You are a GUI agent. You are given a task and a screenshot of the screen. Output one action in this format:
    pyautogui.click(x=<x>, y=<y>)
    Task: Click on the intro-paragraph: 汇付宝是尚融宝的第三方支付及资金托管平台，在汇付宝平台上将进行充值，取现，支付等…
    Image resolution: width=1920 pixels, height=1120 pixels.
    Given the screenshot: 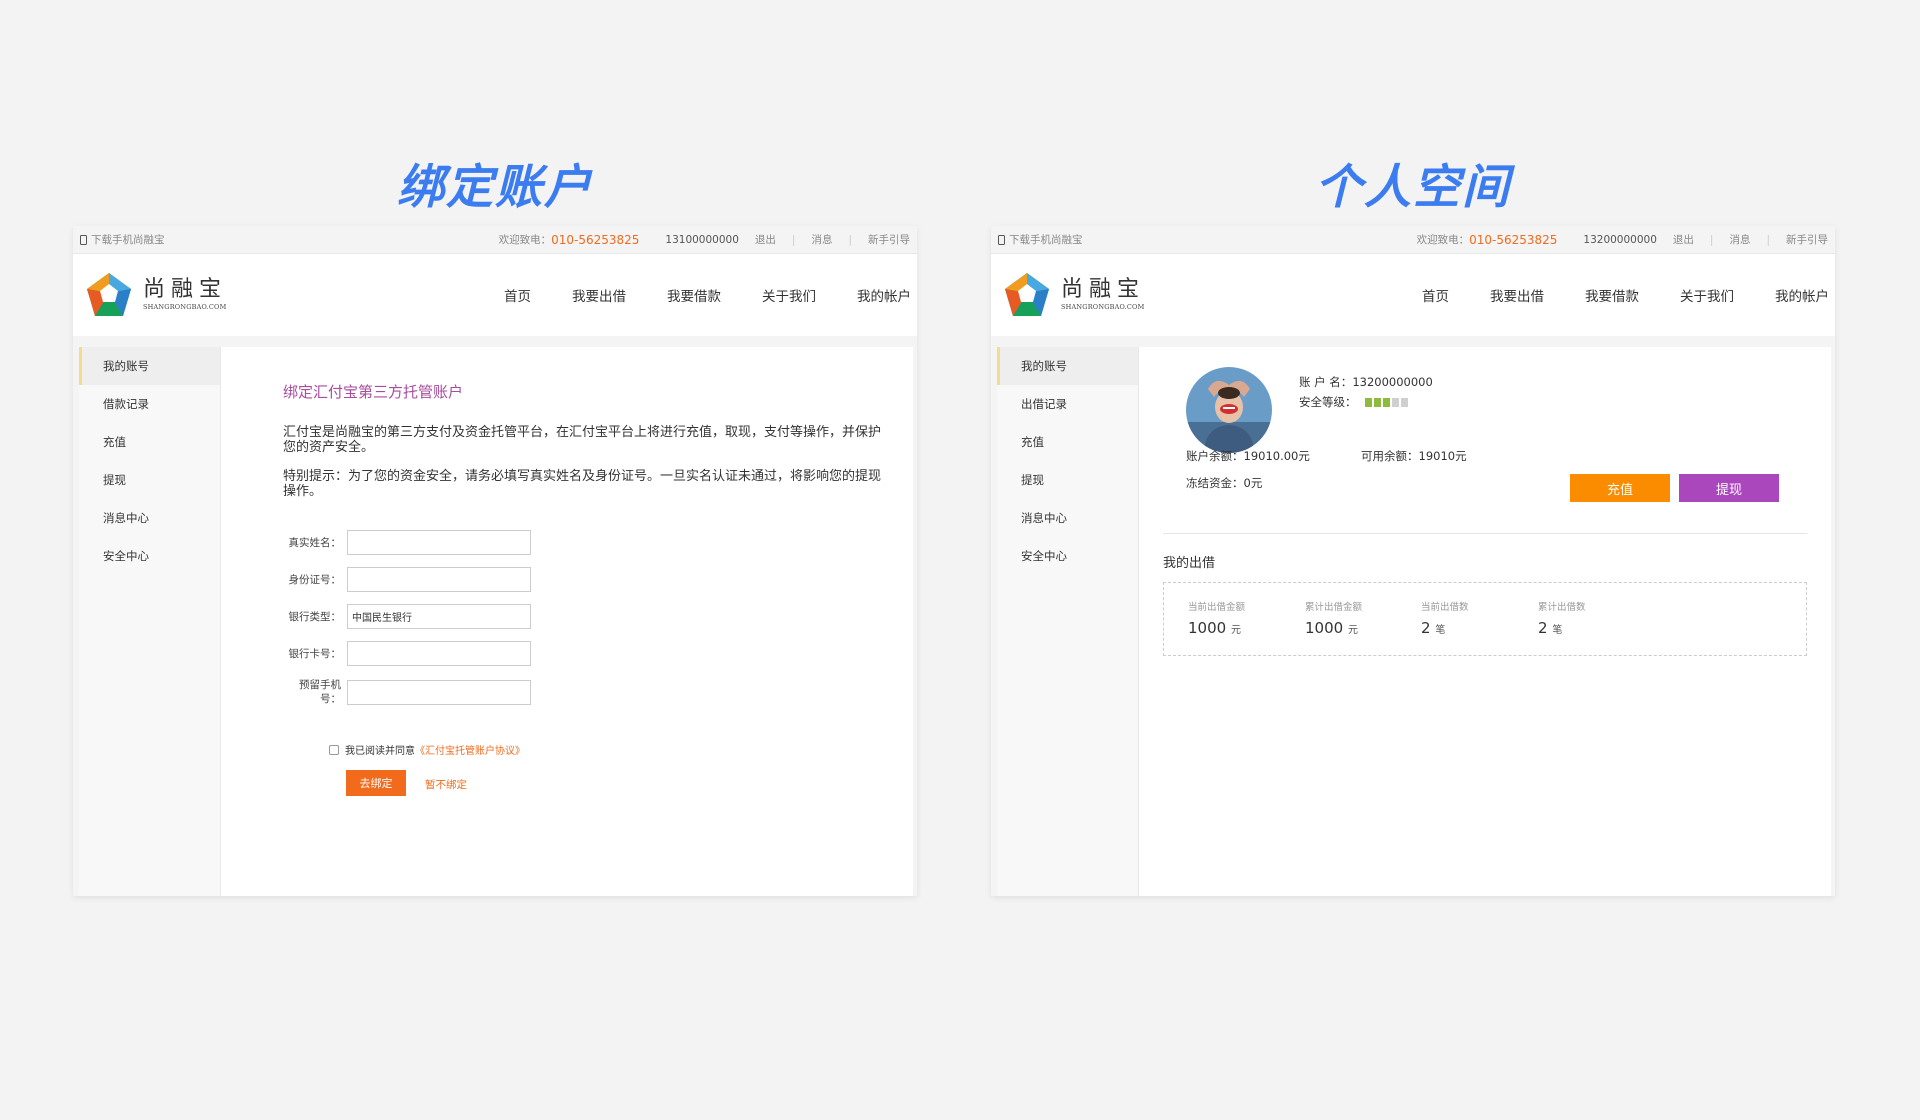 What is the action you would take?
    pyautogui.click(x=582, y=440)
    